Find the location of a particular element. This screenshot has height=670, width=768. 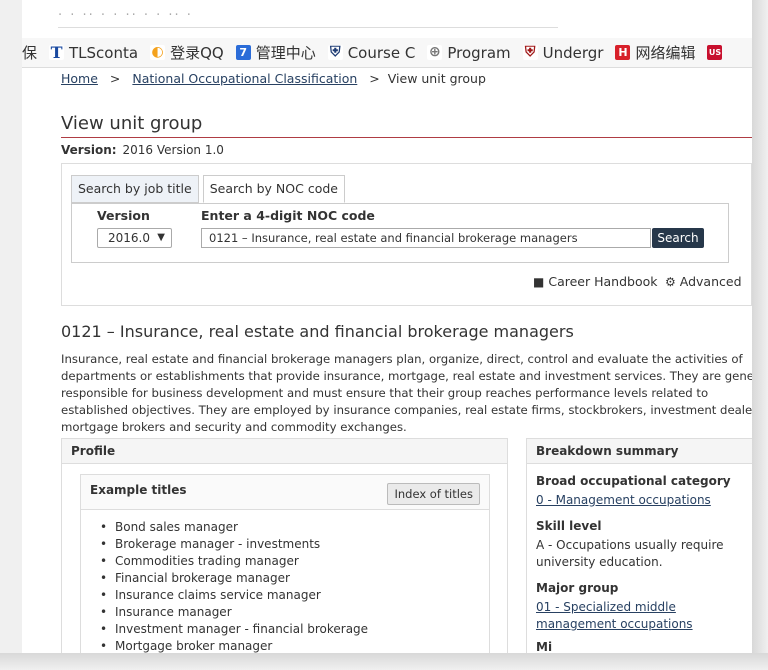

tab-search-by-job-title: Search by job title is located at coordinates (135, 189).